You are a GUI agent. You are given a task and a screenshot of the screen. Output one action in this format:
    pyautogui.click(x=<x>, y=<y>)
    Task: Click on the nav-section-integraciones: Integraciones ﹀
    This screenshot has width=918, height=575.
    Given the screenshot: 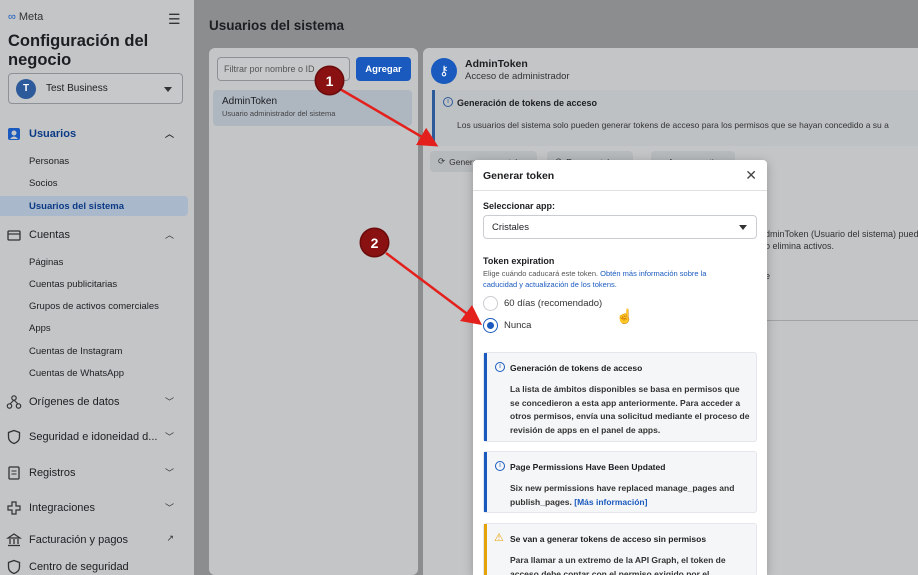 What is the action you would take?
    pyautogui.click(x=97, y=508)
    